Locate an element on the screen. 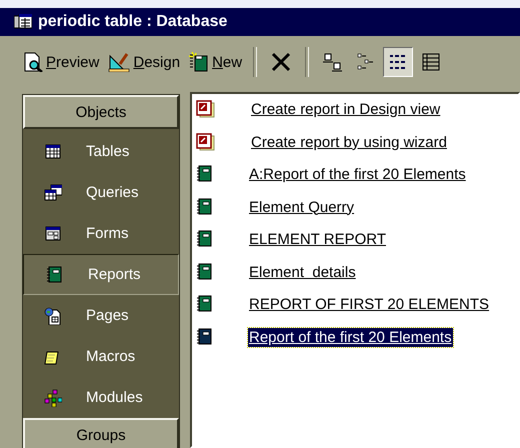 The width and height of the screenshot is (520, 448). report-list-item: A:Report of the first 20 Elements is located at coordinates (357, 174).